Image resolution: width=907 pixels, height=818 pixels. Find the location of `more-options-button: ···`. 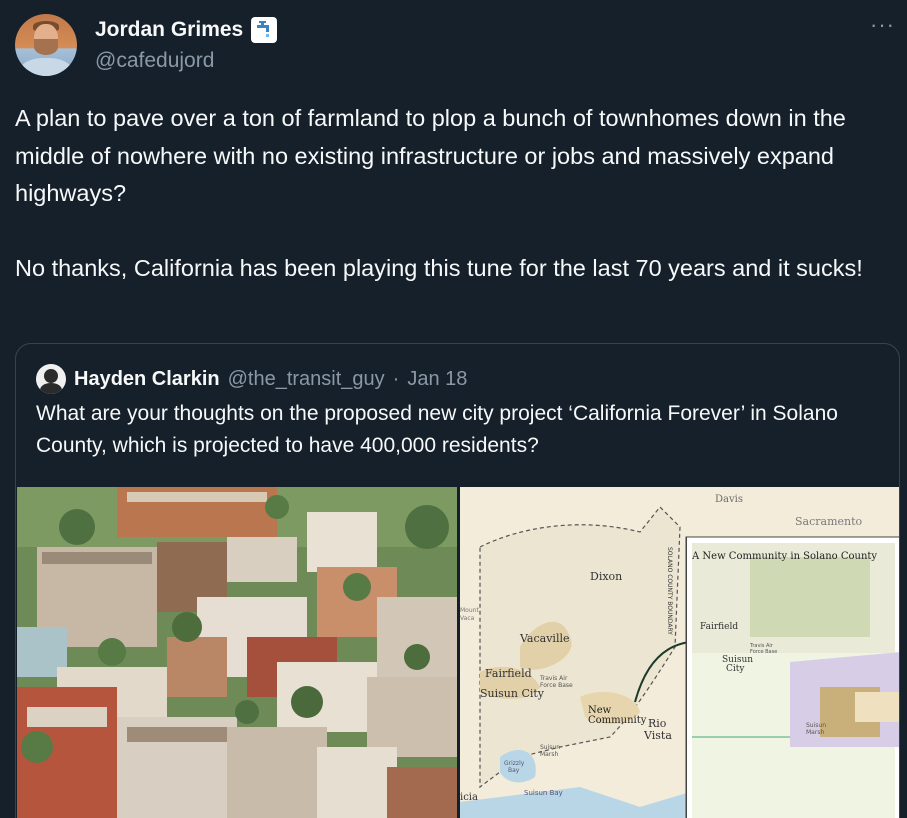

more-options-button: ··· is located at coordinates (882, 25).